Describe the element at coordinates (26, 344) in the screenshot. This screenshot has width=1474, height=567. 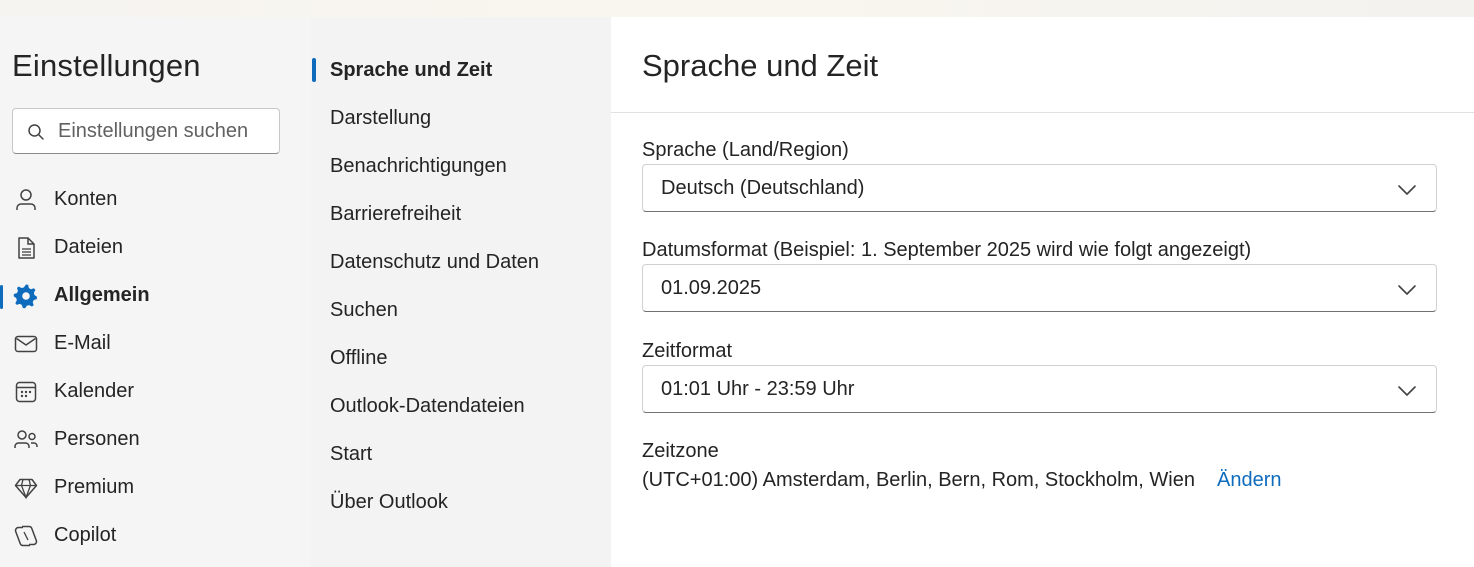
I see `mail-icon` at that location.